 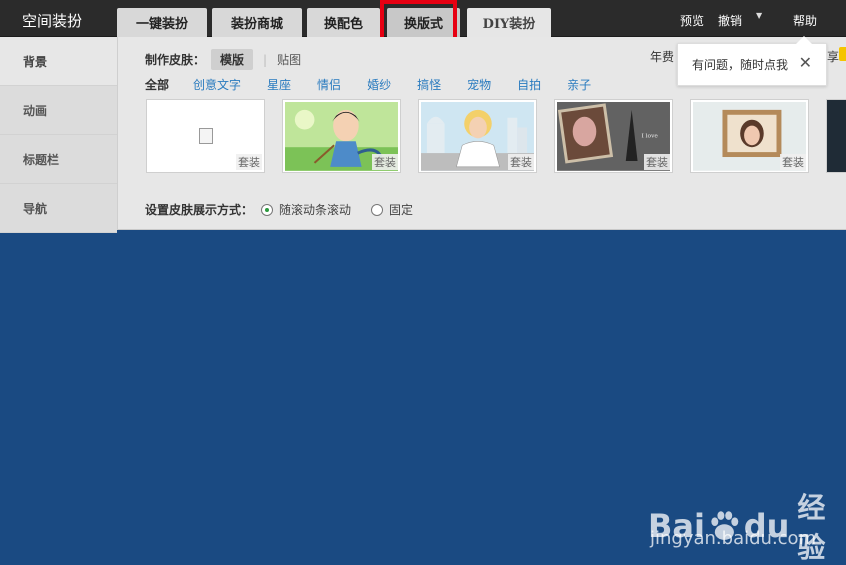 What do you see at coordinates (329, 84) in the screenshot?
I see `category-couple: 情侣` at bounding box center [329, 84].